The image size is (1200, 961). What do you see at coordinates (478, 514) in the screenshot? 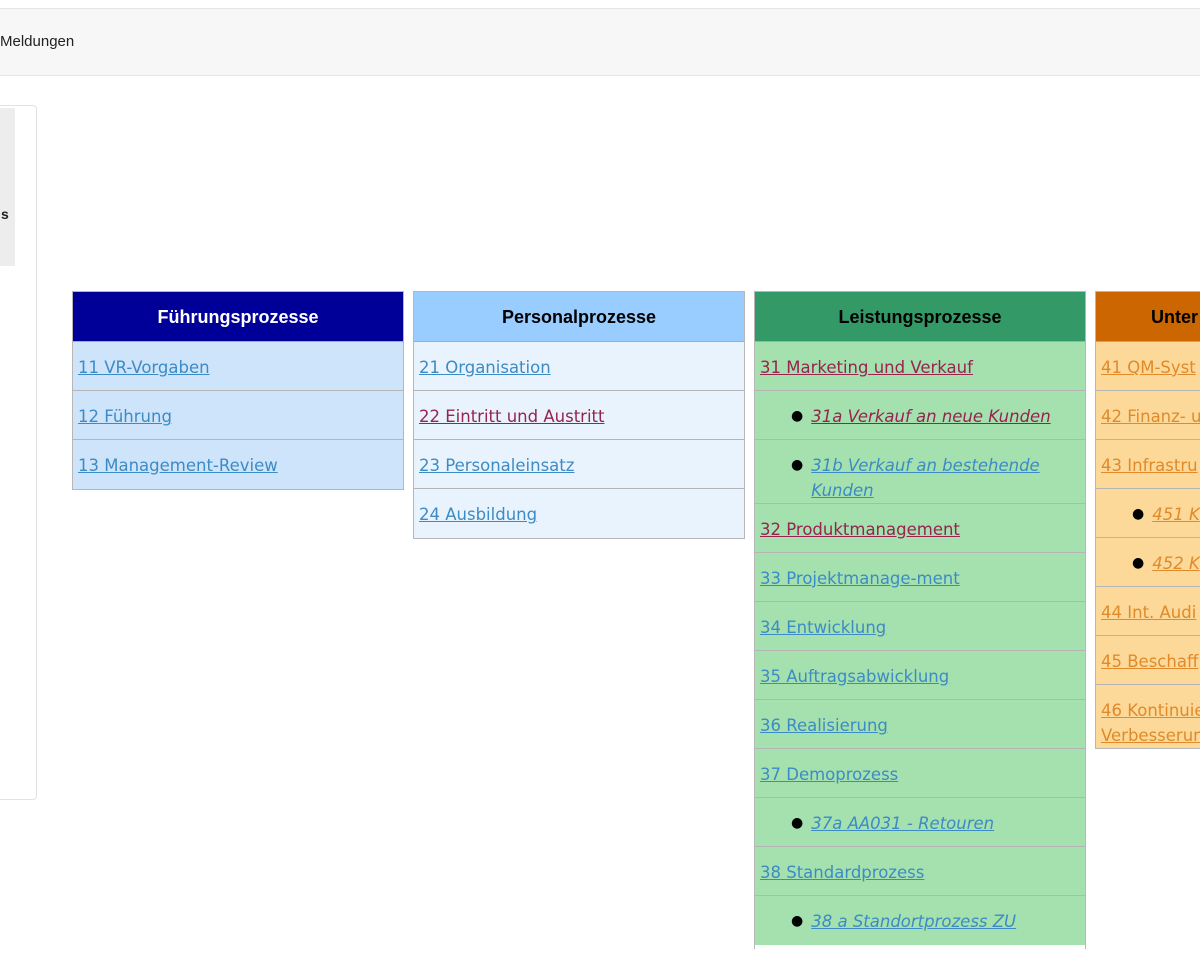
I see `process-link: 24 Ausbildung` at bounding box center [478, 514].